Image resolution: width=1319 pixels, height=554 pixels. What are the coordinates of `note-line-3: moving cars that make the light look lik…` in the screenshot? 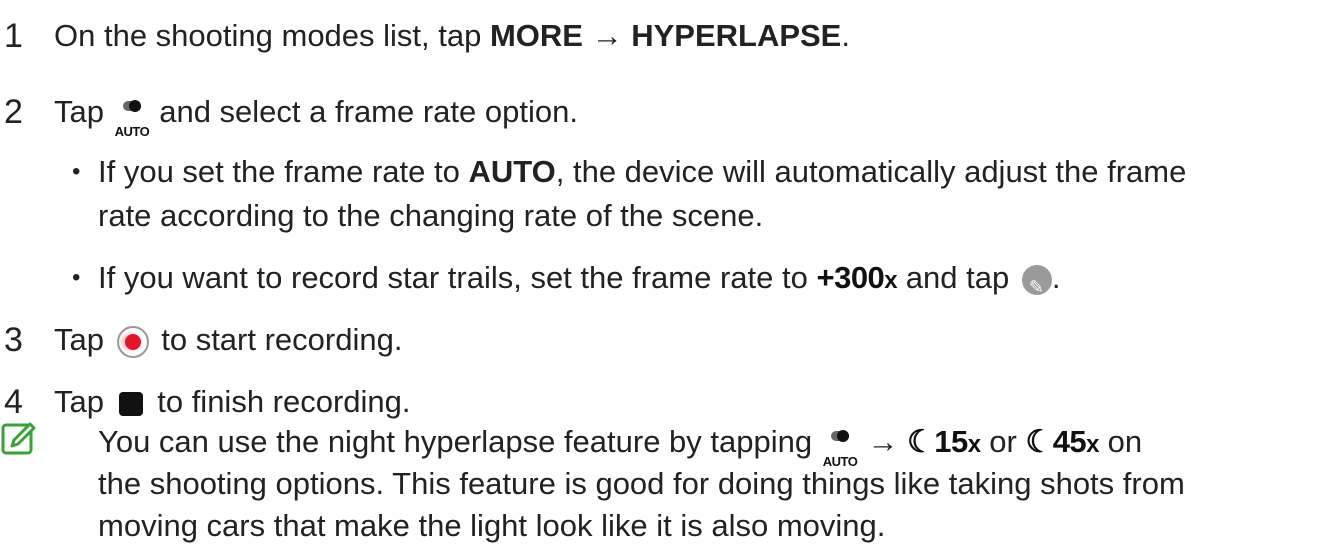 It's located at (492, 525).